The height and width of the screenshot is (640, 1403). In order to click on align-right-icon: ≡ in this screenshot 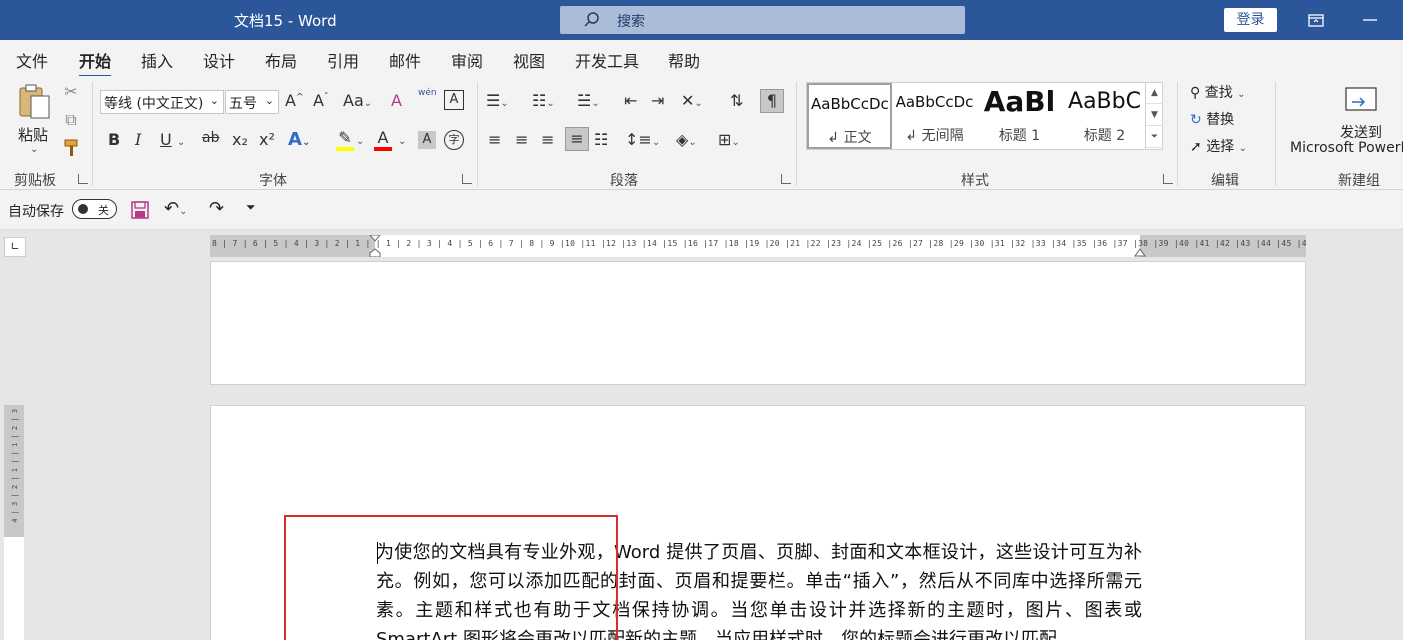, I will do `click(547, 139)`.